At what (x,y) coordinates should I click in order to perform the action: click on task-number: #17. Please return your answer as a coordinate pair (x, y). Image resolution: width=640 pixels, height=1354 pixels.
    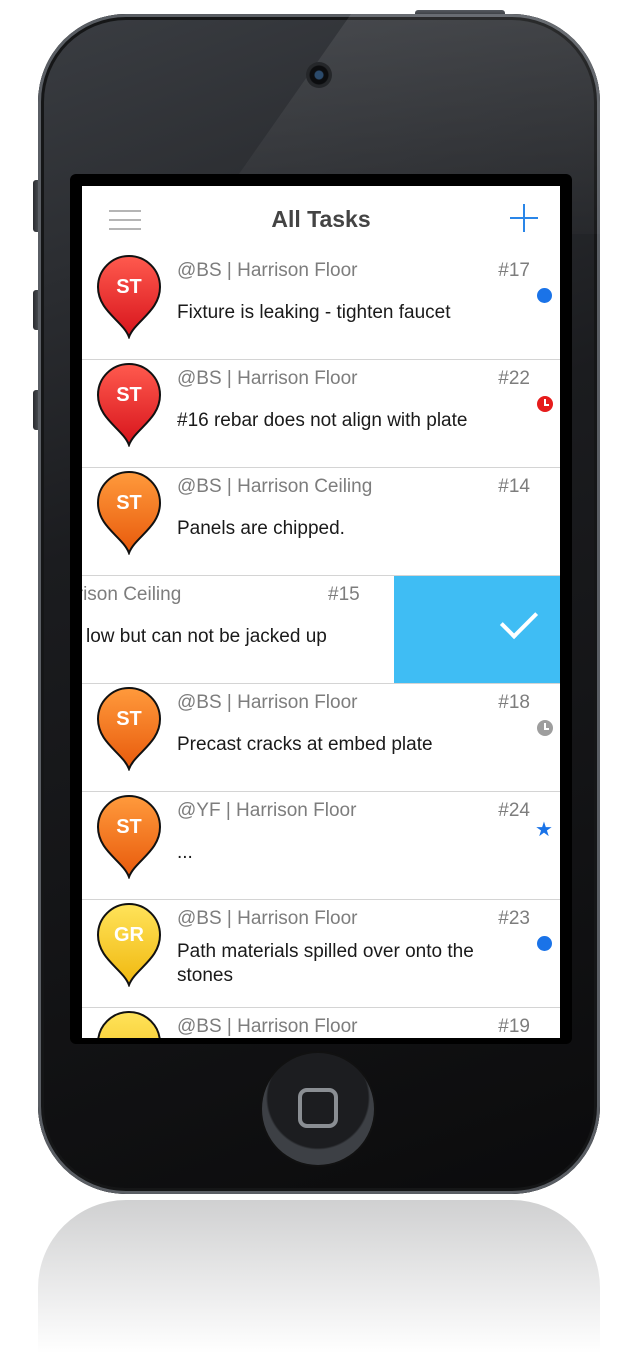
    Looking at the image, I should click on (514, 270).